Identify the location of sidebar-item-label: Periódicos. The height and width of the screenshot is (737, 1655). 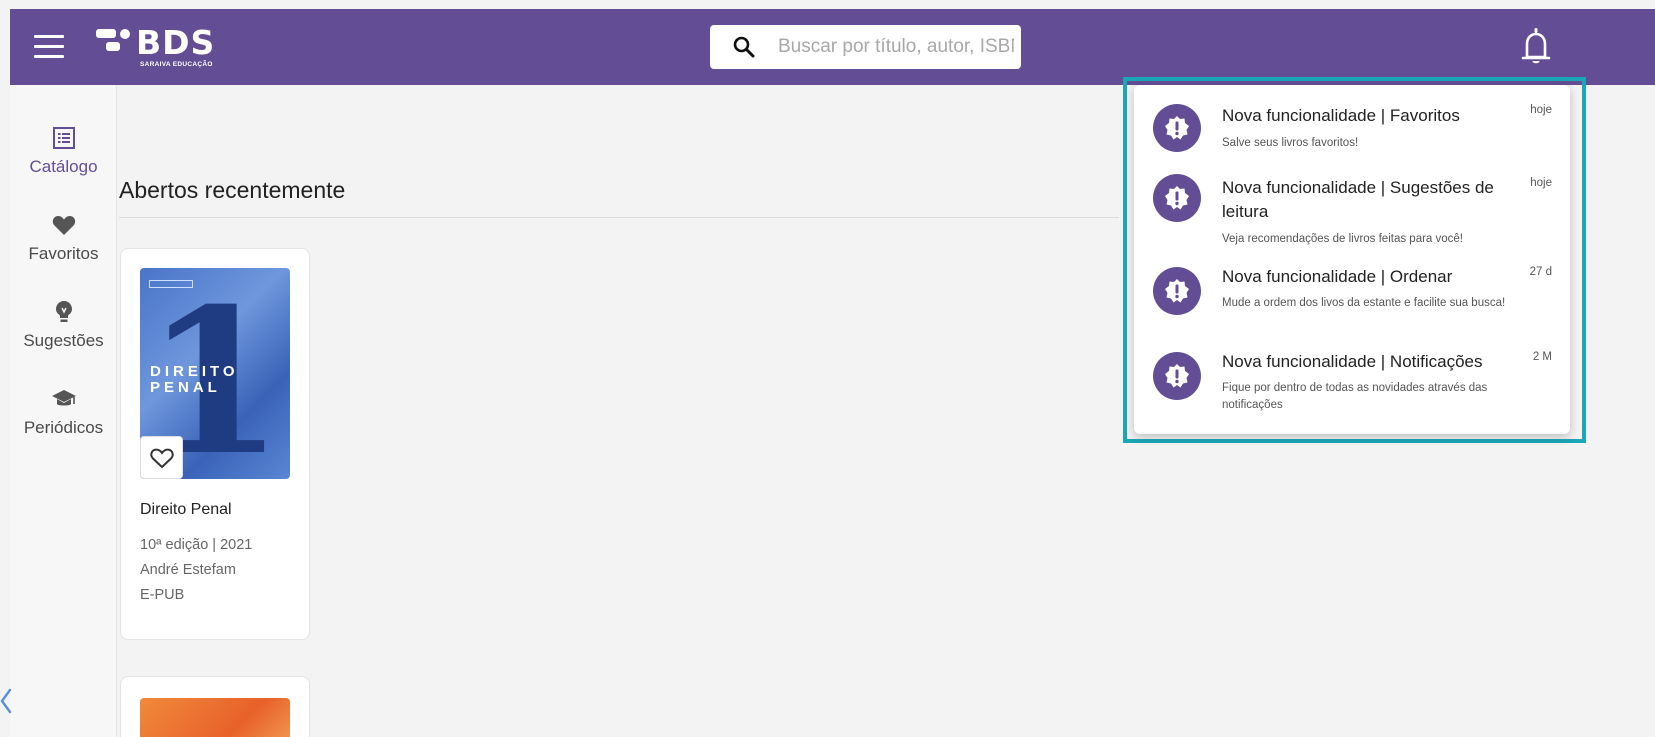
(63, 427).